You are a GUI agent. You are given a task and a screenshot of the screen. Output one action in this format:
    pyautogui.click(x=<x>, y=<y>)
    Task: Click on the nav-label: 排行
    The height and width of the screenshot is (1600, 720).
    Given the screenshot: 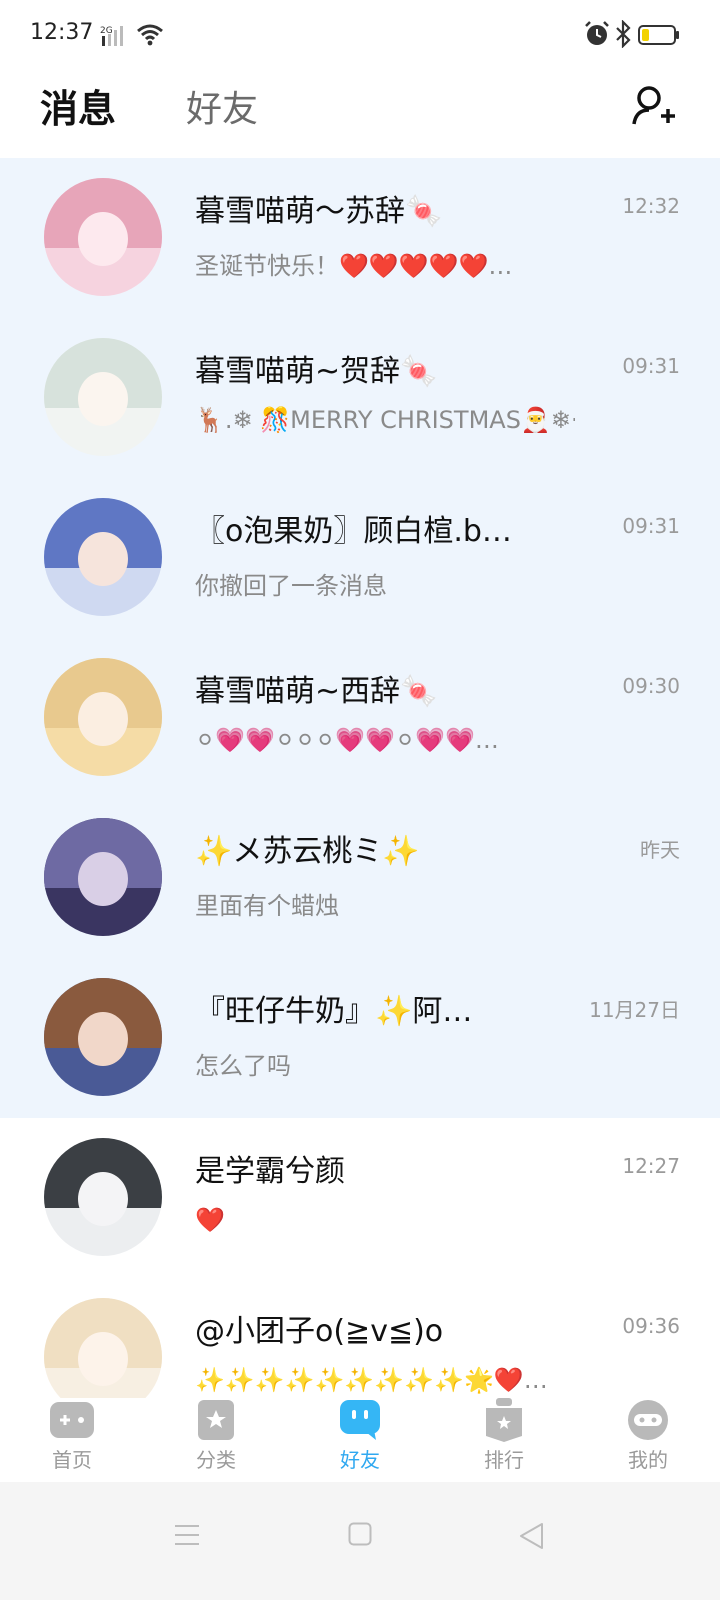 What is the action you would take?
    pyautogui.click(x=504, y=1460)
    